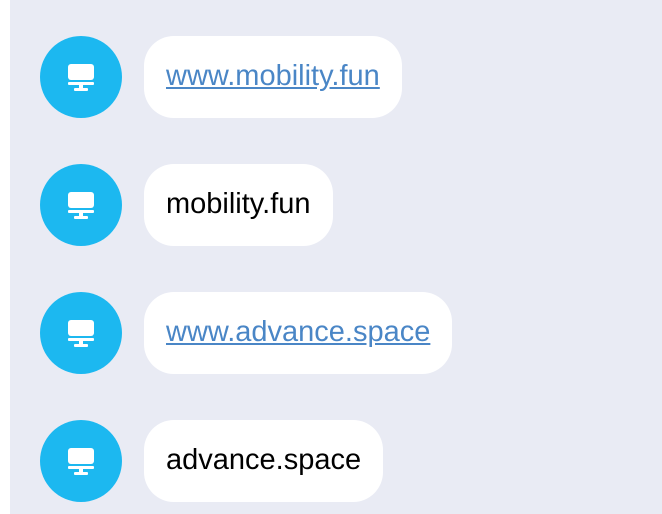 This screenshot has height=514, width=662. I want to click on website-link: www.advance.space, so click(298, 333).